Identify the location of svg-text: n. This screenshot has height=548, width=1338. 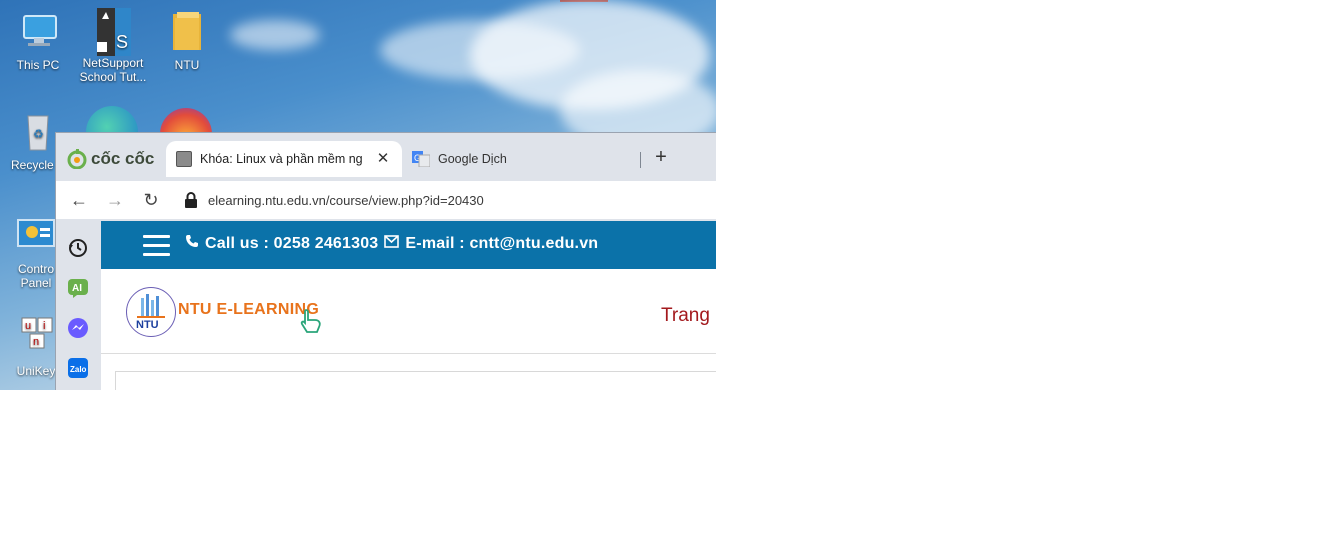
(36, 342).